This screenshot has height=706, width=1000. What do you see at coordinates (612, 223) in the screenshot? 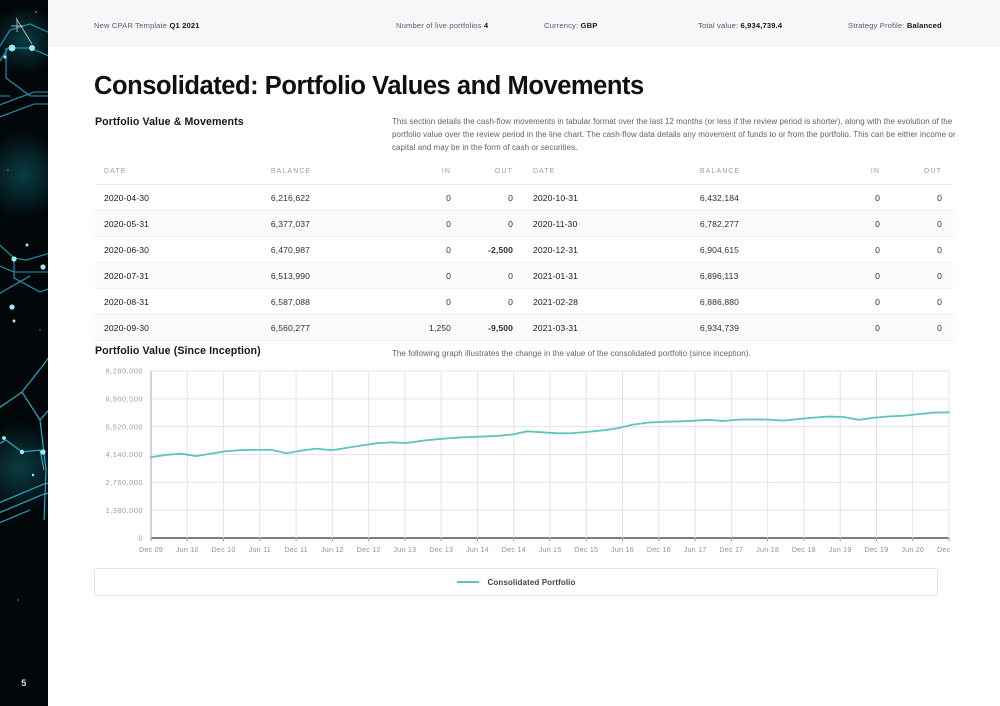
I see `cell-date: 2020-11-30` at bounding box center [612, 223].